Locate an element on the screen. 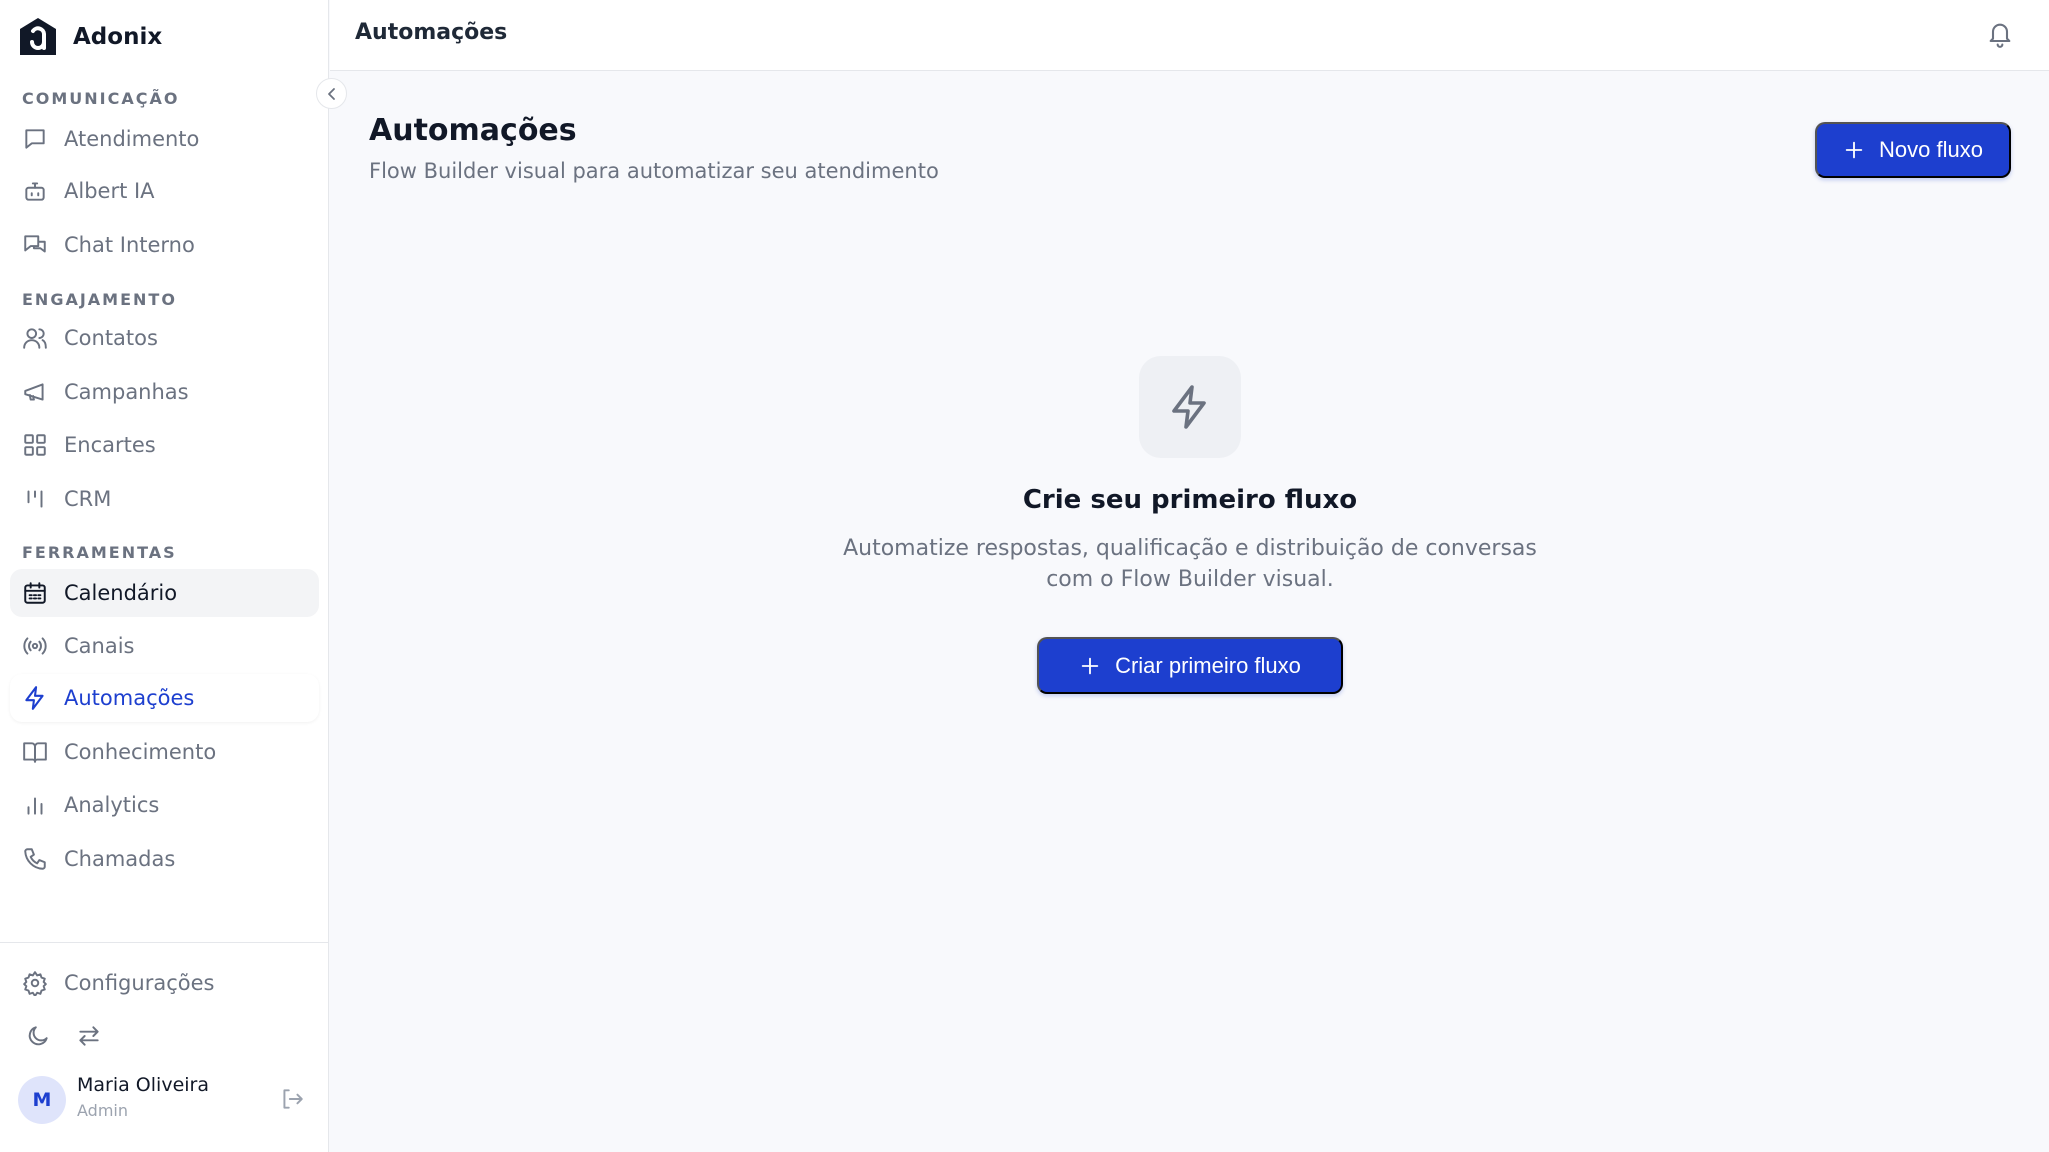  new-flow-button-label: Novo fluxo is located at coordinates (1931, 149).